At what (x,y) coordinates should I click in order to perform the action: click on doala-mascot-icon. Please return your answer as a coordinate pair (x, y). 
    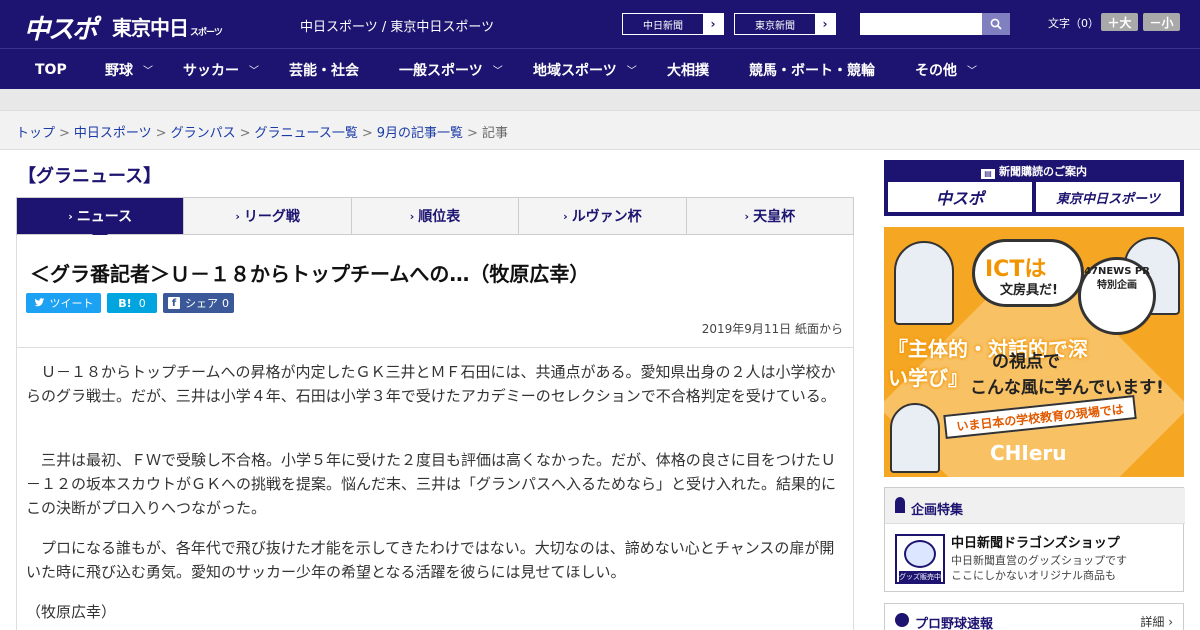
    Looking at the image, I should click on (920, 554).